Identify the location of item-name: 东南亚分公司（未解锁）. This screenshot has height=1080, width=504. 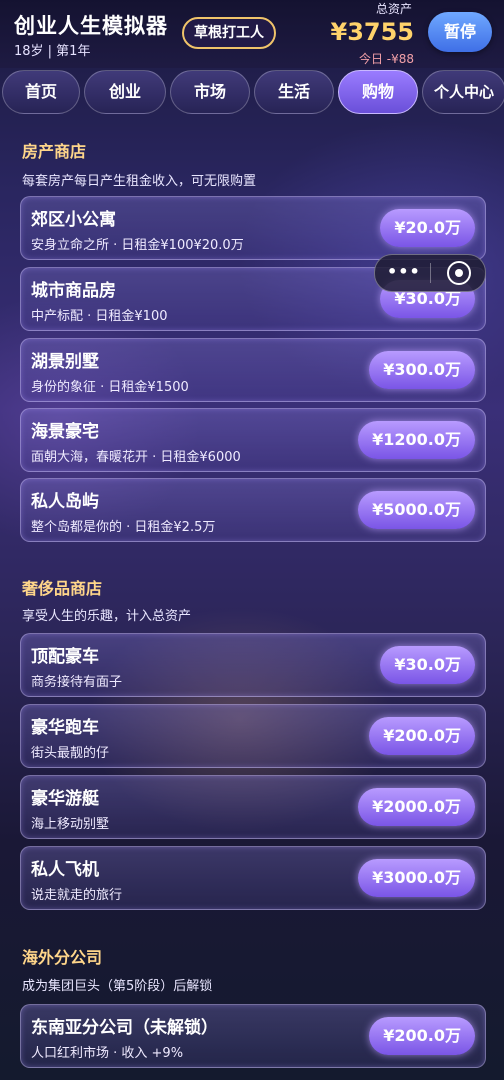
(124, 1028).